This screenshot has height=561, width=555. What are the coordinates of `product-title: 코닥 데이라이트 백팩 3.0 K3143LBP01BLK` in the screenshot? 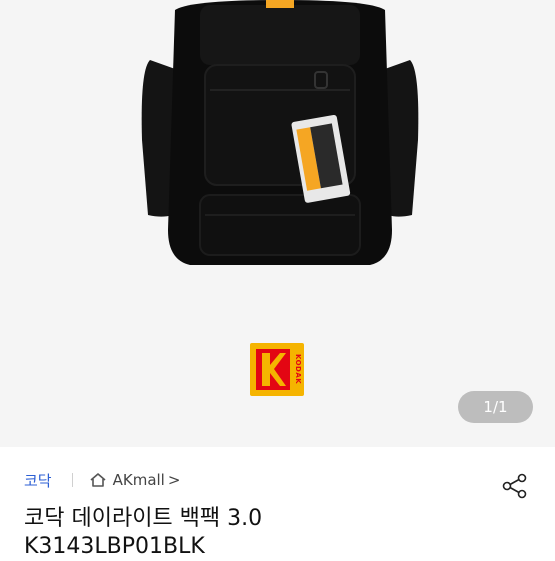 It's located at (284, 533).